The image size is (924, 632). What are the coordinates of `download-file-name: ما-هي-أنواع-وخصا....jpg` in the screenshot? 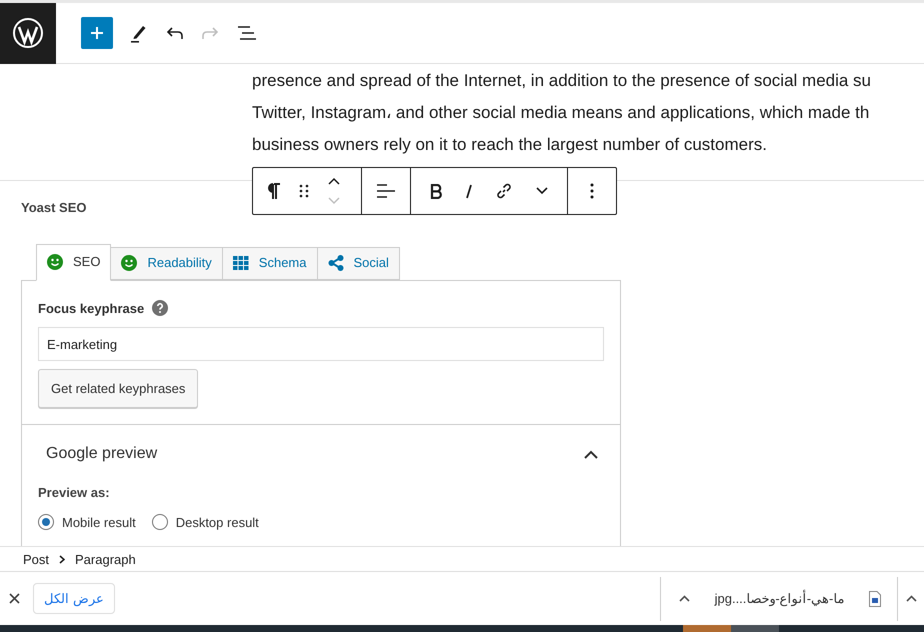 It's located at (779, 598).